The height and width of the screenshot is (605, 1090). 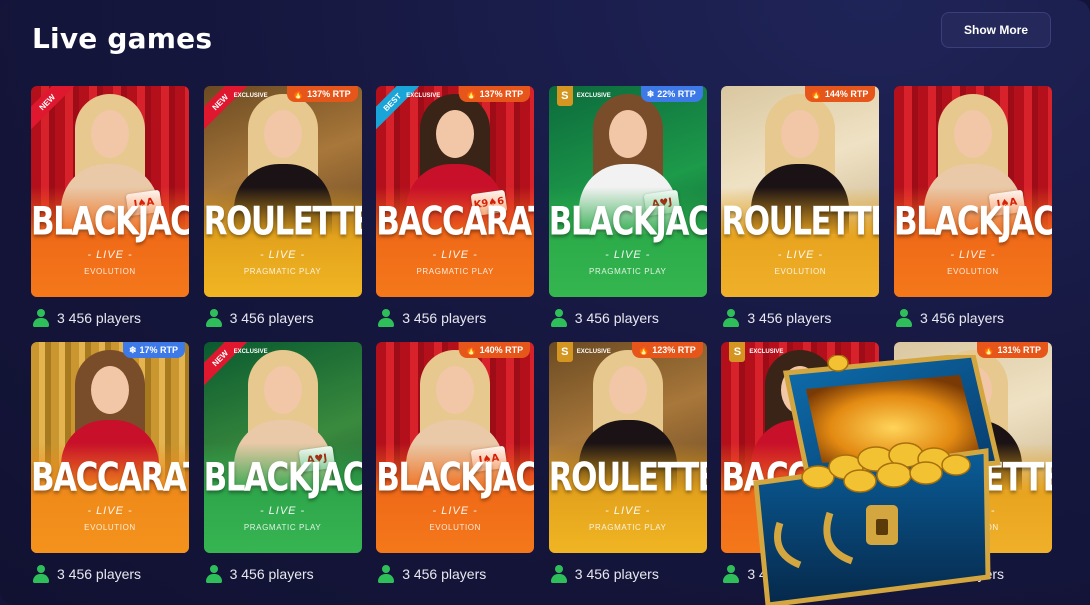 What do you see at coordinates (132, 349) in the screenshot?
I see `snowflake-icon: ❄` at bounding box center [132, 349].